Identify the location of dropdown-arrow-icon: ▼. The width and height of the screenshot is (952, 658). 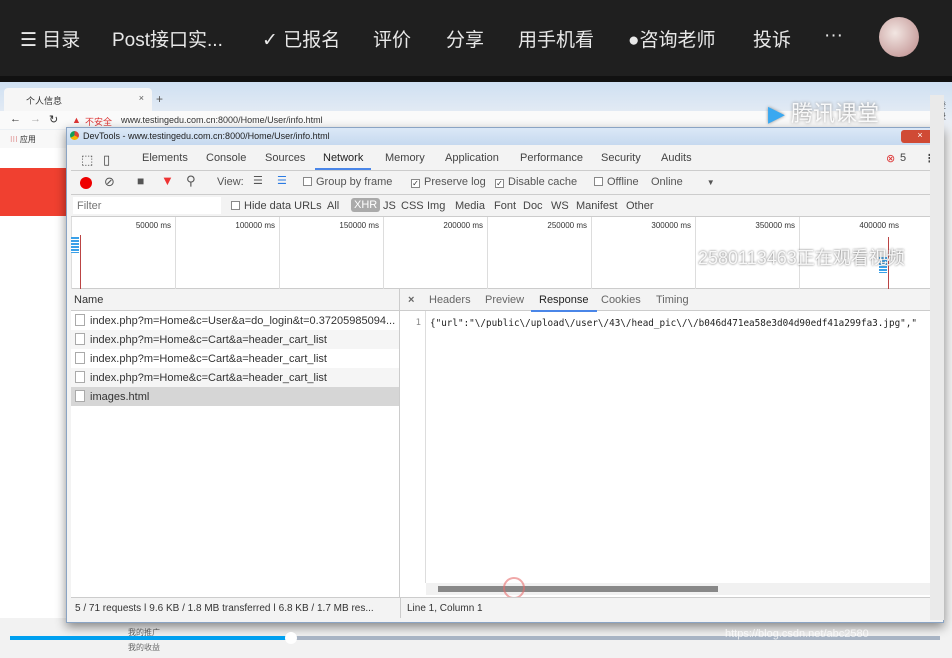
(710, 182).